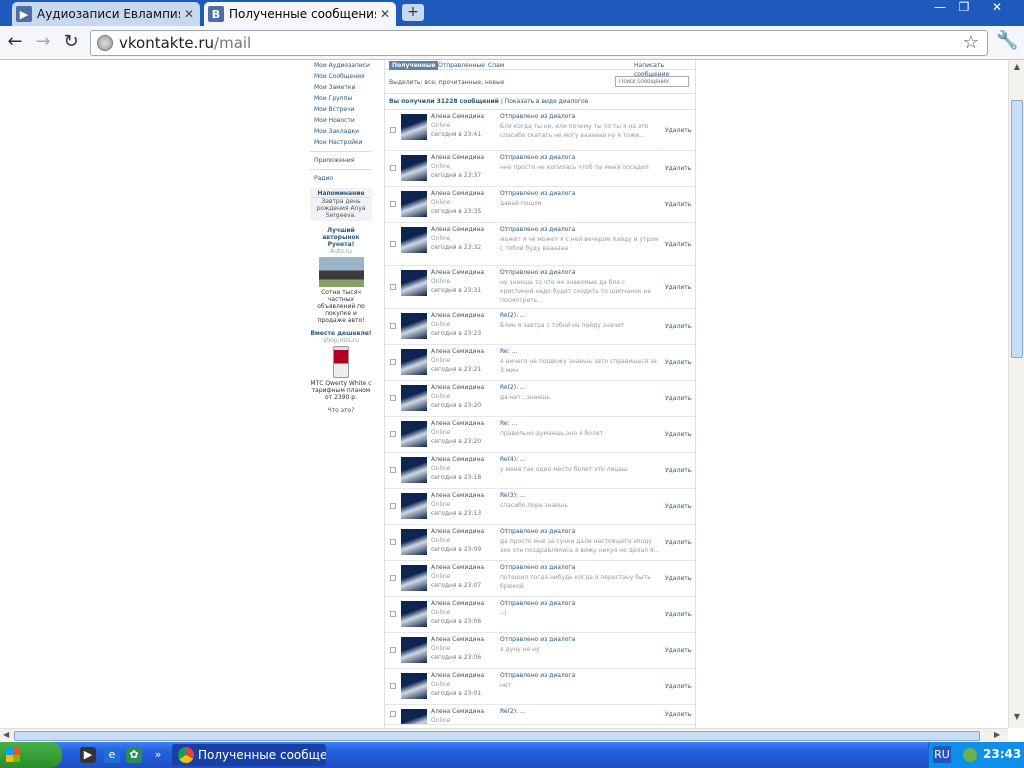  I want to click on scroll-right-arrow: ▶, so click(997, 734).